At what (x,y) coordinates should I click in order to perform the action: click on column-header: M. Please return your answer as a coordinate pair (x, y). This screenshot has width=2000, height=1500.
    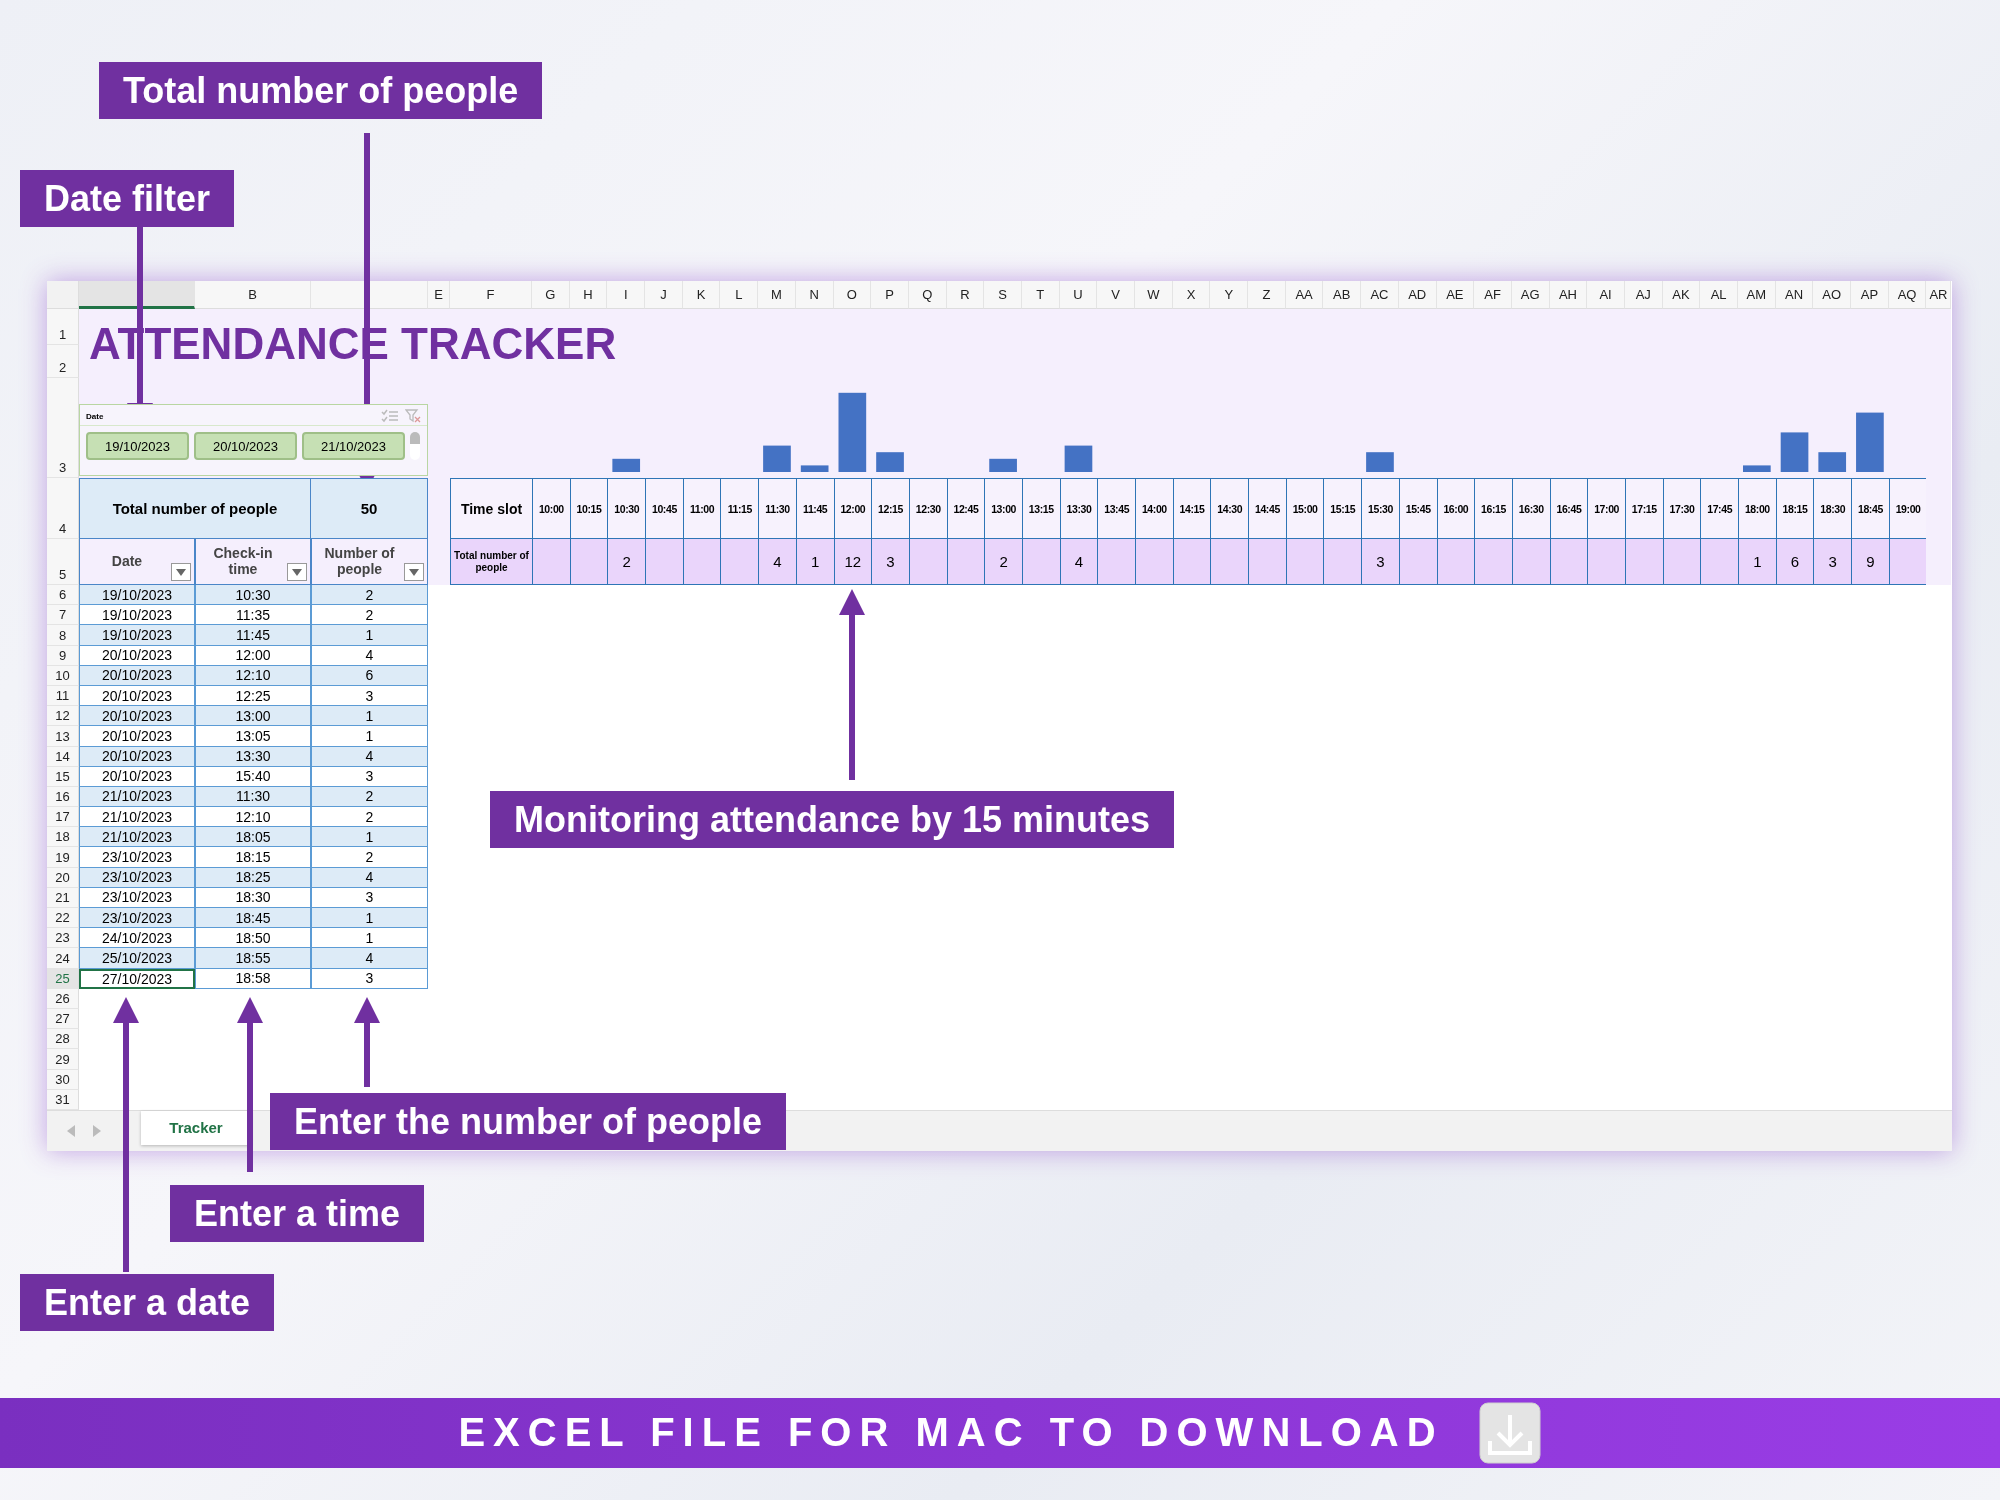
    Looking at the image, I should click on (777, 295).